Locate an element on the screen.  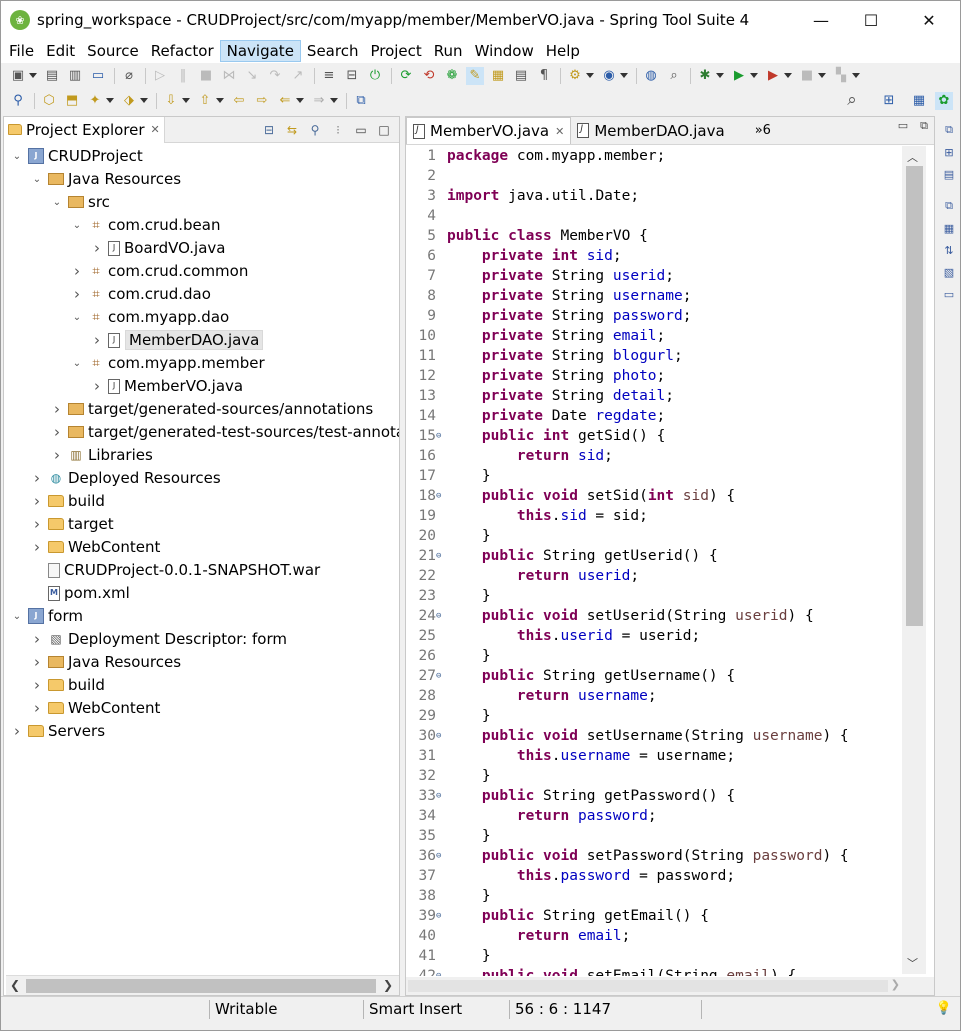
link-with-editor-icon: ⇆ is located at coordinates (292, 130).